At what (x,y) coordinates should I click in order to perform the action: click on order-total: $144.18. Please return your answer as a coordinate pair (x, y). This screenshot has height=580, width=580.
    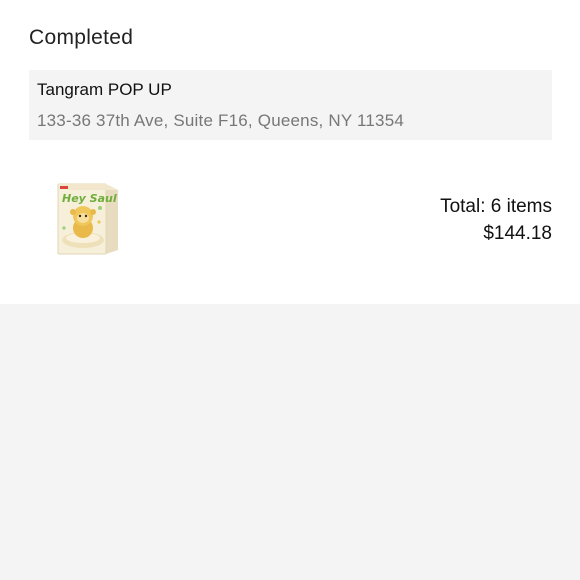
    Looking at the image, I should click on (517, 233).